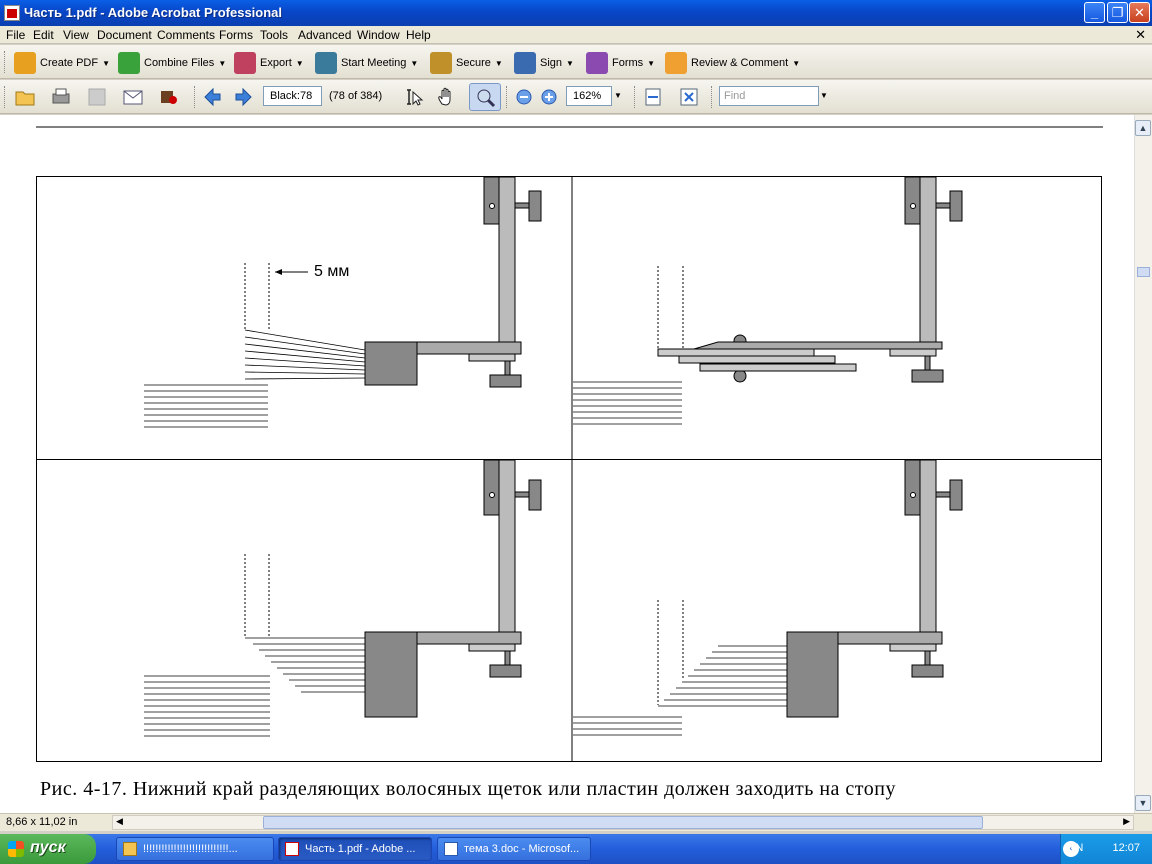 The image size is (1152, 864). Describe the element at coordinates (179, 63) in the screenshot. I see `combine-files-label: Combine Files` at that location.